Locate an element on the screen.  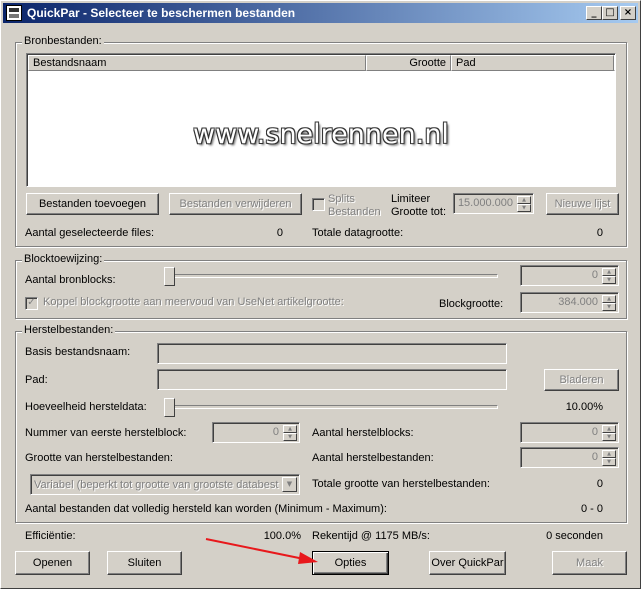
recovery-blocks-spin-buttons: ▲ ▼ is located at coordinates (609, 433).